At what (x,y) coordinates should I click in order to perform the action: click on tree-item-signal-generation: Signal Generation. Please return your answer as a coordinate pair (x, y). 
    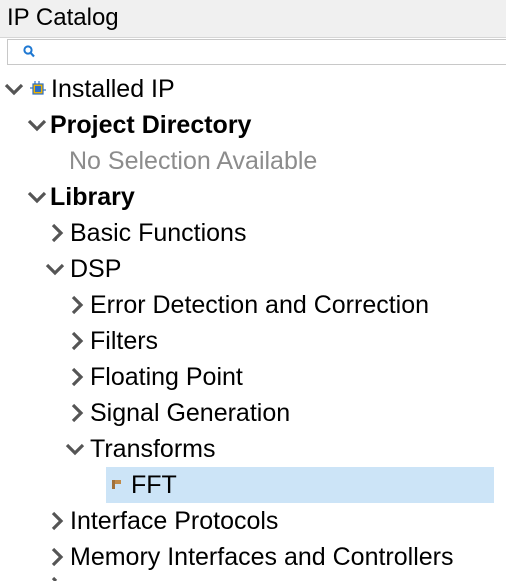
    Looking at the image, I should click on (253, 413).